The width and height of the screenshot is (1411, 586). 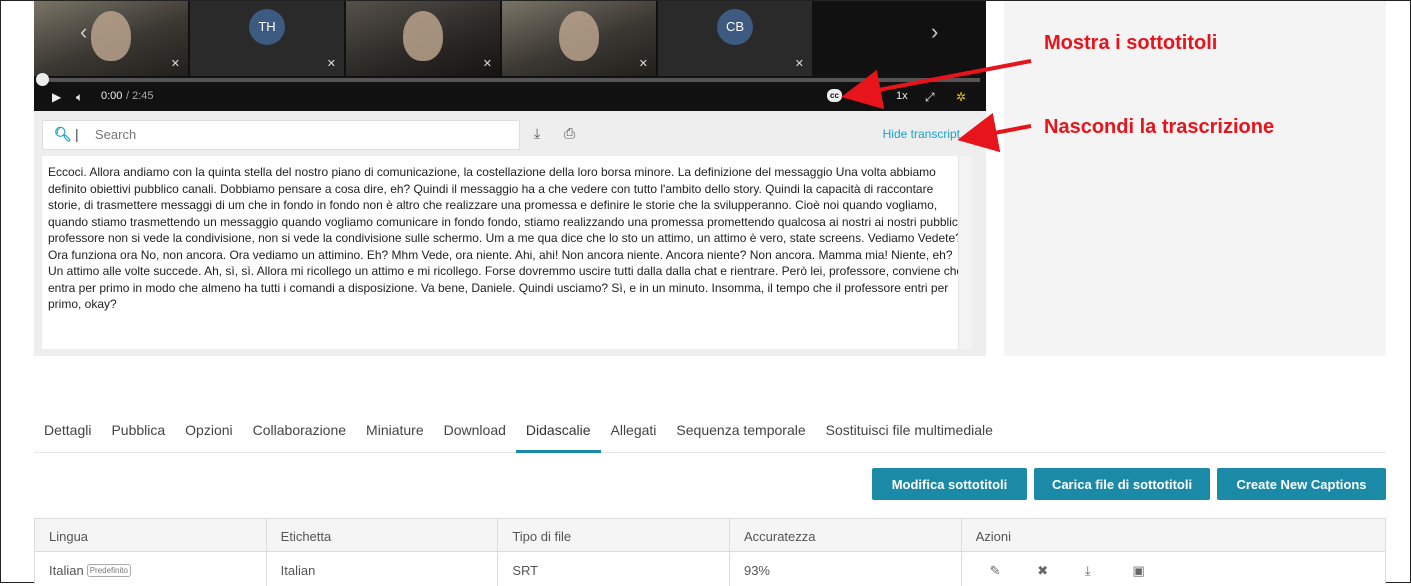 What do you see at coordinates (138, 434) in the screenshot?
I see `tab-pubblica: Pubblica` at bounding box center [138, 434].